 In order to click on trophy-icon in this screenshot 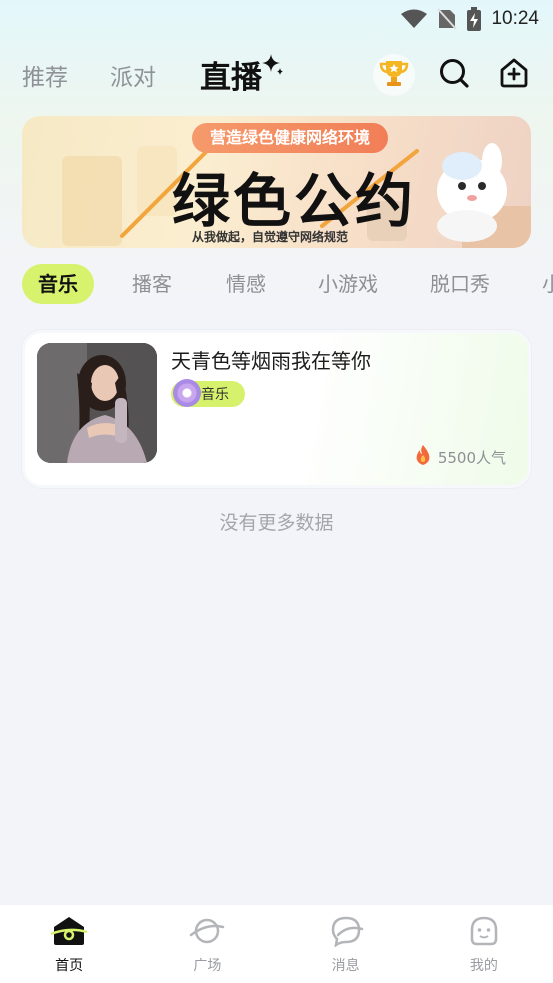, I will do `click(394, 75)`.